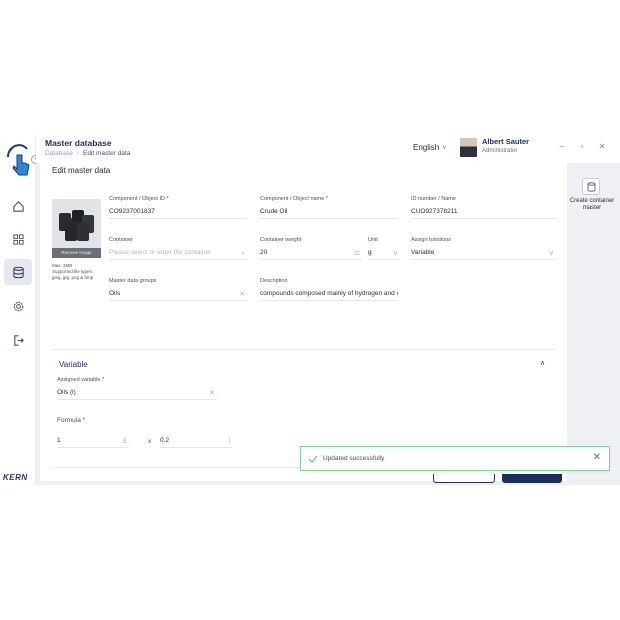  Describe the element at coordinates (357, 253) in the screenshot. I see `scale-icon: ⚖` at that location.